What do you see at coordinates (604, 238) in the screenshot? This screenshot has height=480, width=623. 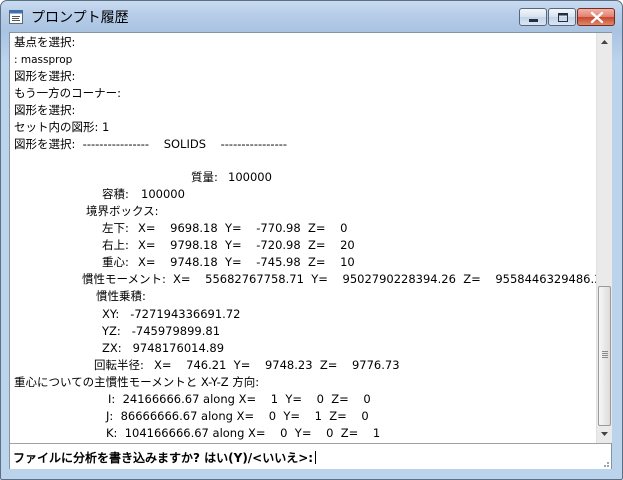 I see `vertical-scrollbar` at bounding box center [604, 238].